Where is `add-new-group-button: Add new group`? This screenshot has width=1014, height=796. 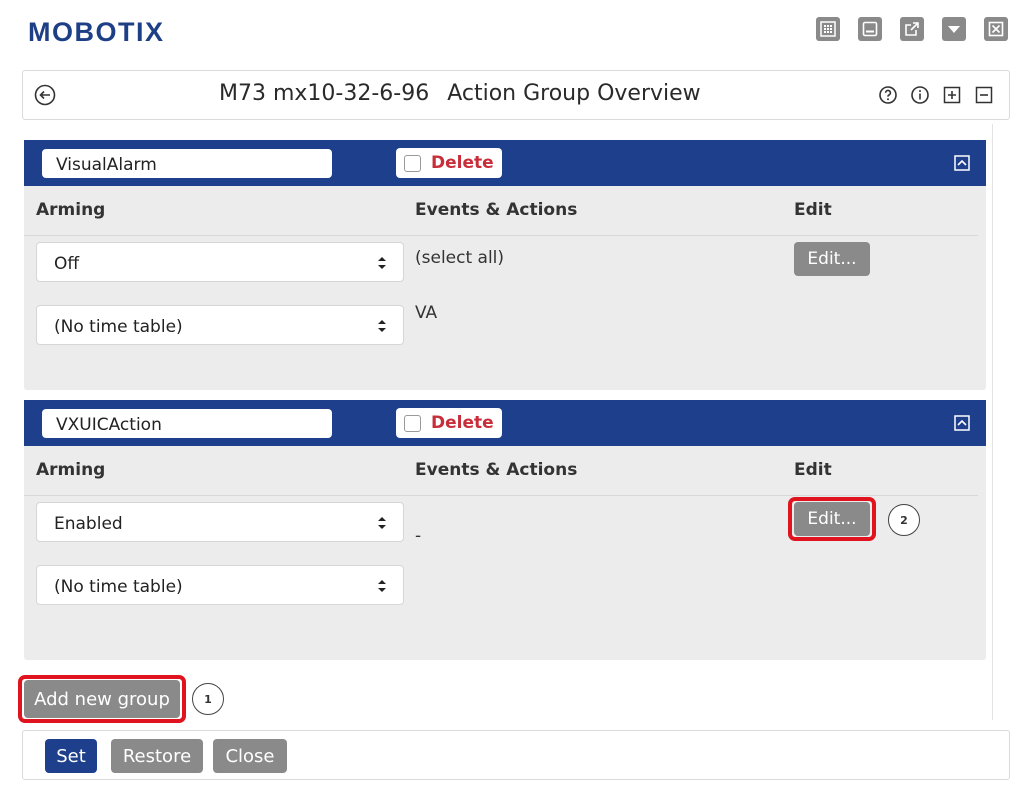
add-new-group-button: Add new group is located at coordinates (102, 699).